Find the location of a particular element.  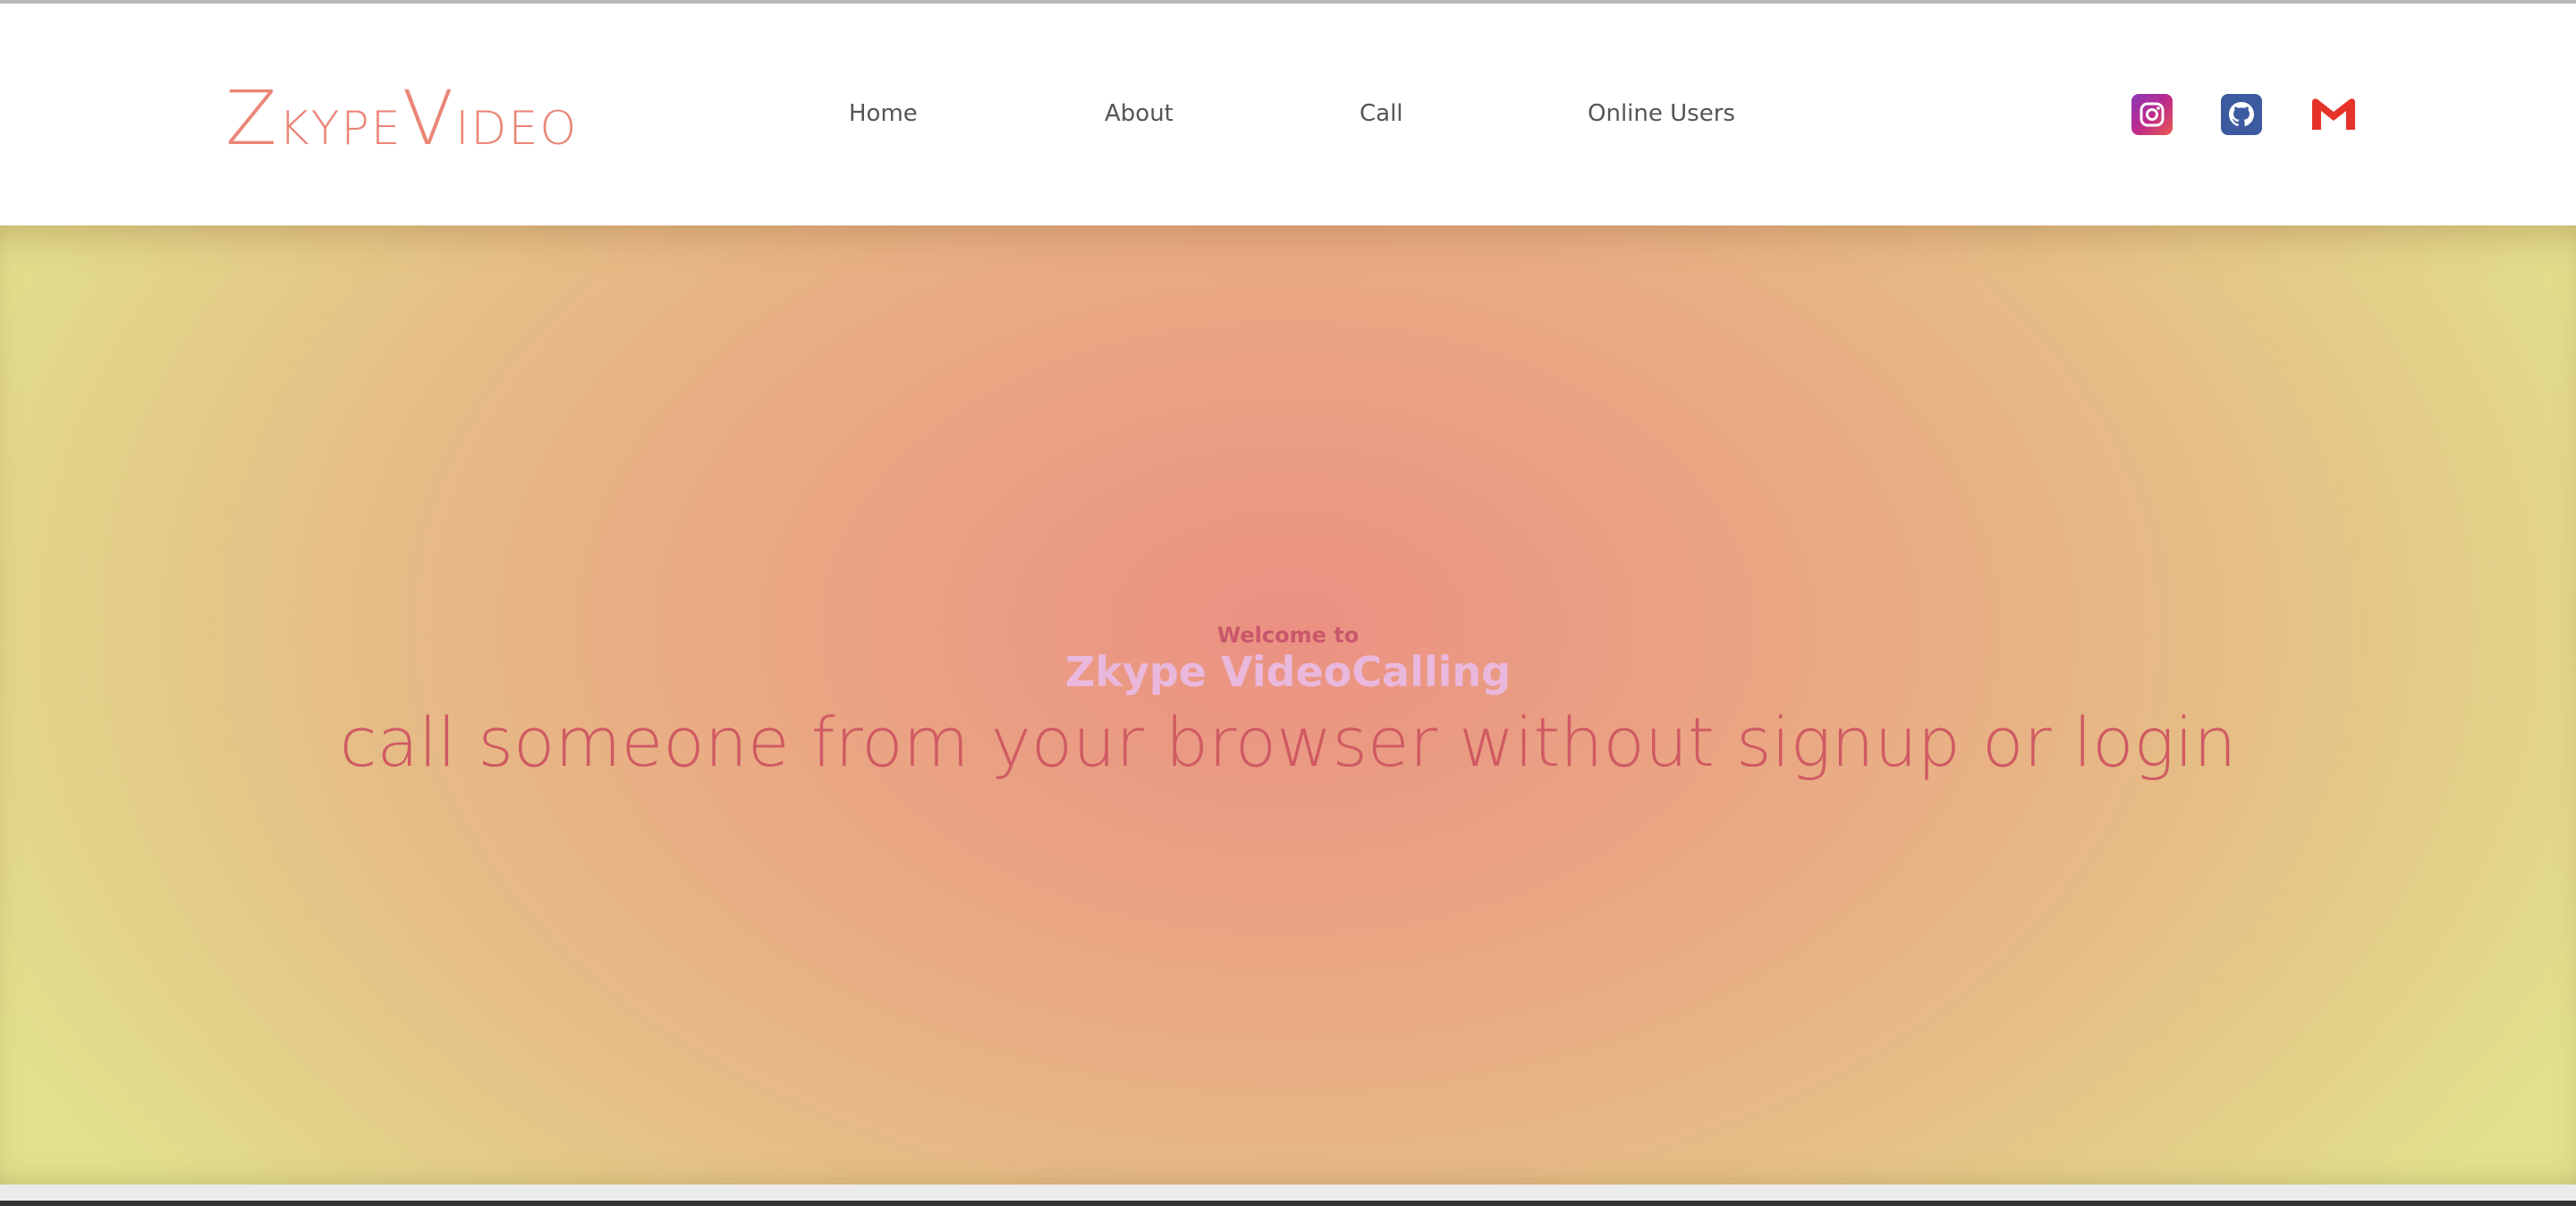

github-link is located at coordinates (2241, 114).